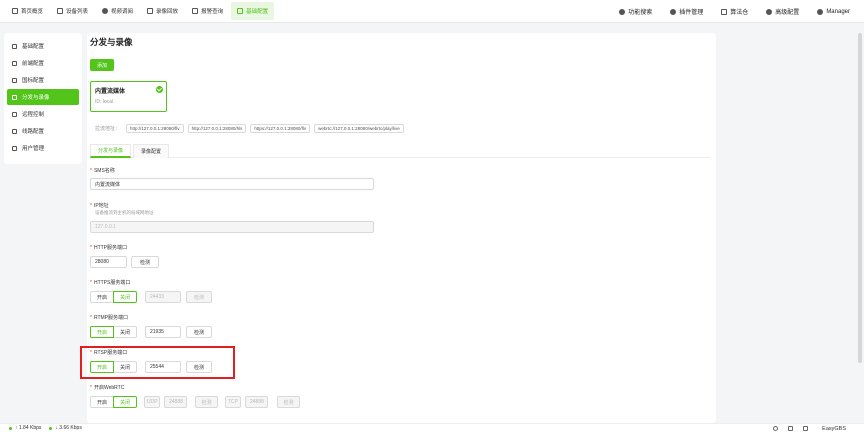 Image resolution: width=864 pixels, height=432 pixels. I want to click on brand-label: EasyGBS, so click(834, 428).